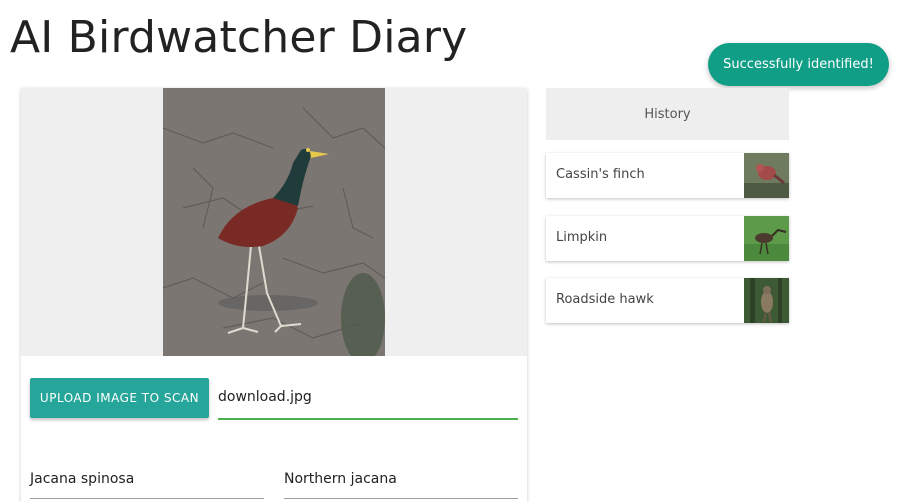 The width and height of the screenshot is (898, 502). I want to click on finch-thumbnail-icon, so click(766, 175).